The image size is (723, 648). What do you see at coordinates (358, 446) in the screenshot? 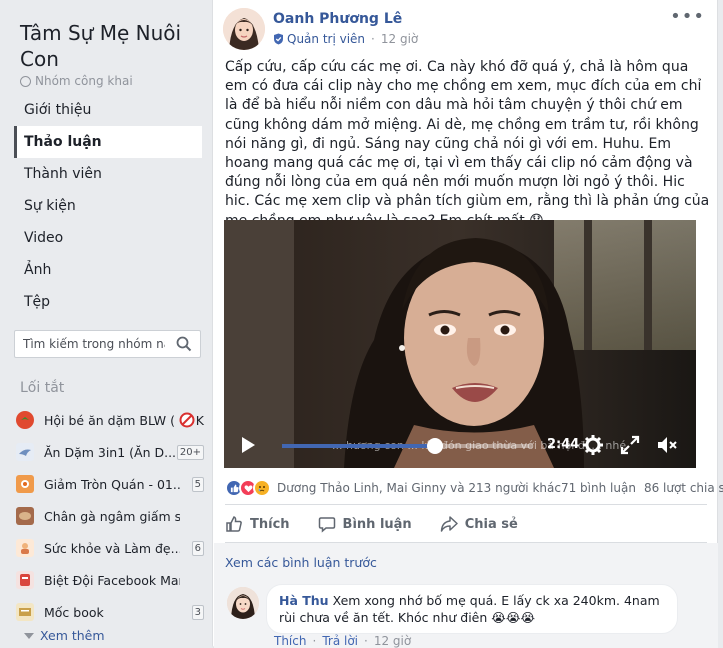
I see `video-progress-fill` at bounding box center [358, 446].